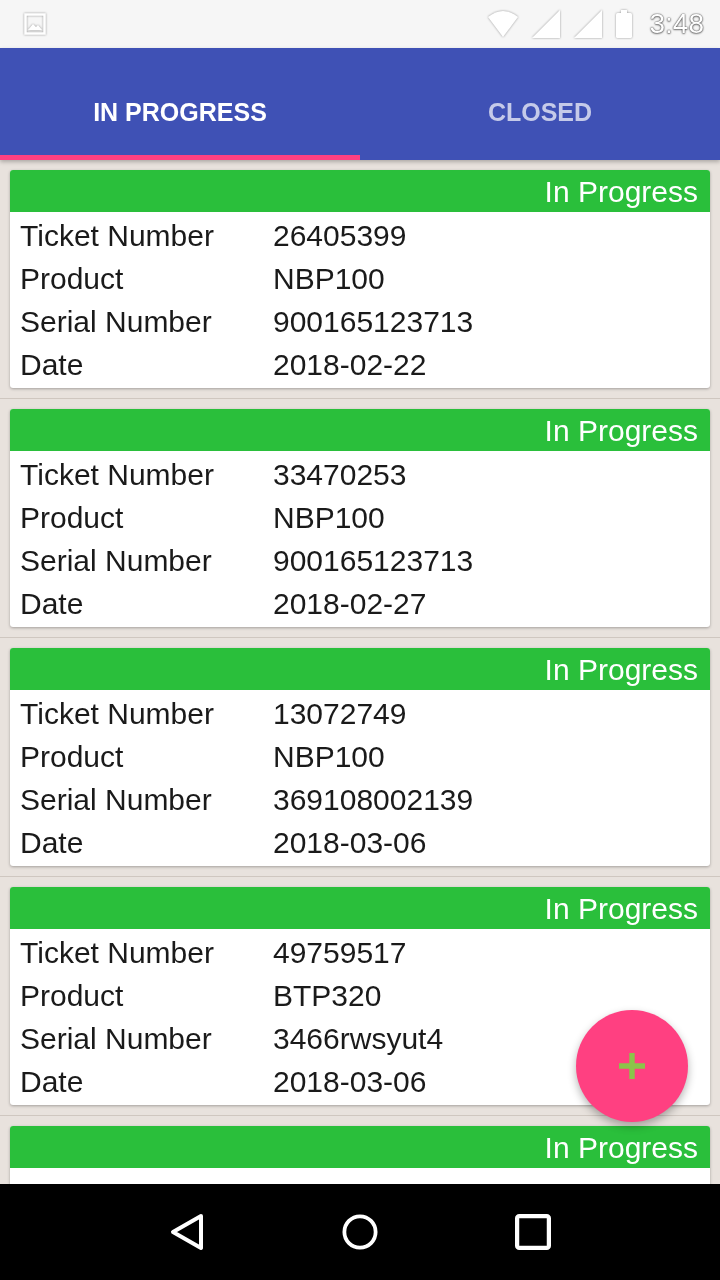  What do you see at coordinates (533, 1232) in the screenshot?
I see `recents-icon` at bounding box center [533, 1232].